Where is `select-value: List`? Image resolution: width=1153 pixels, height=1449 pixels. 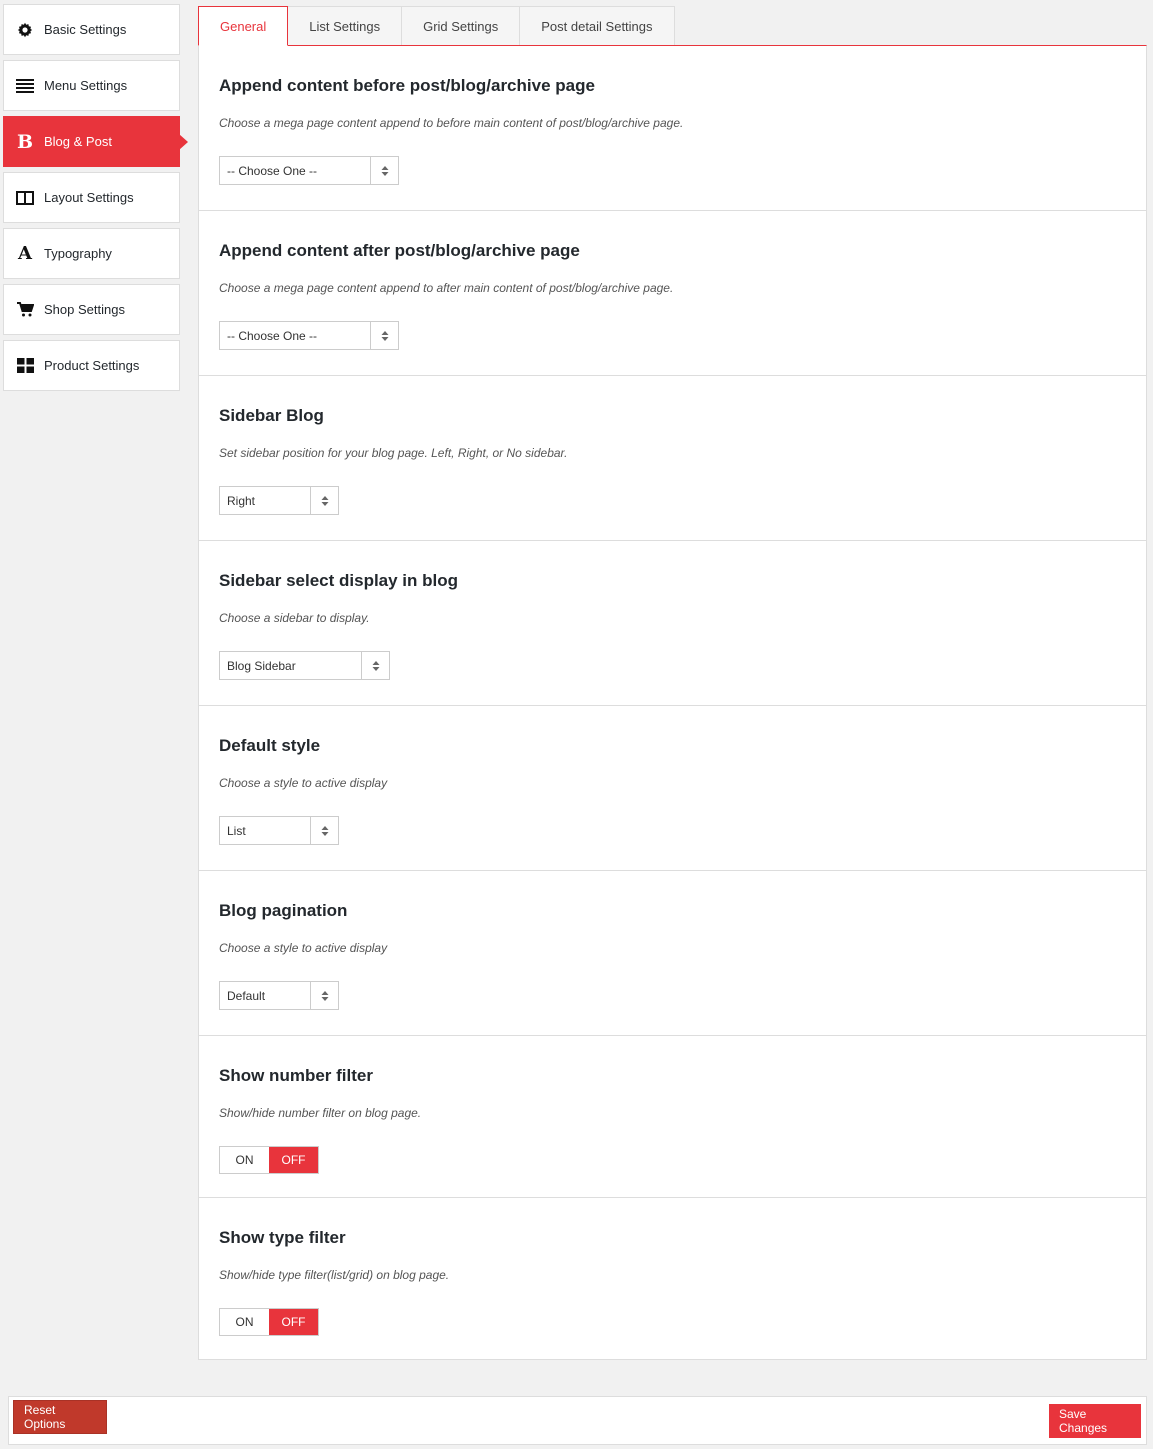
select-value: List is located at coordinates (236, 830).